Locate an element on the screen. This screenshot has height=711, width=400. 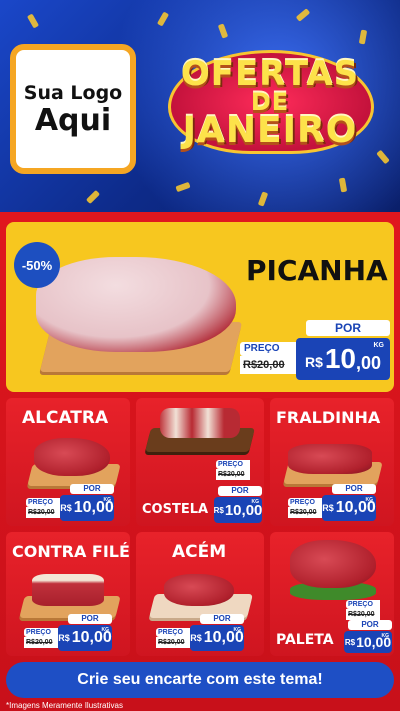
product-card-acem: ACÉM POR PREÇO R$20,00 R$ 10,00 KG is located at coordinates (200, 594).